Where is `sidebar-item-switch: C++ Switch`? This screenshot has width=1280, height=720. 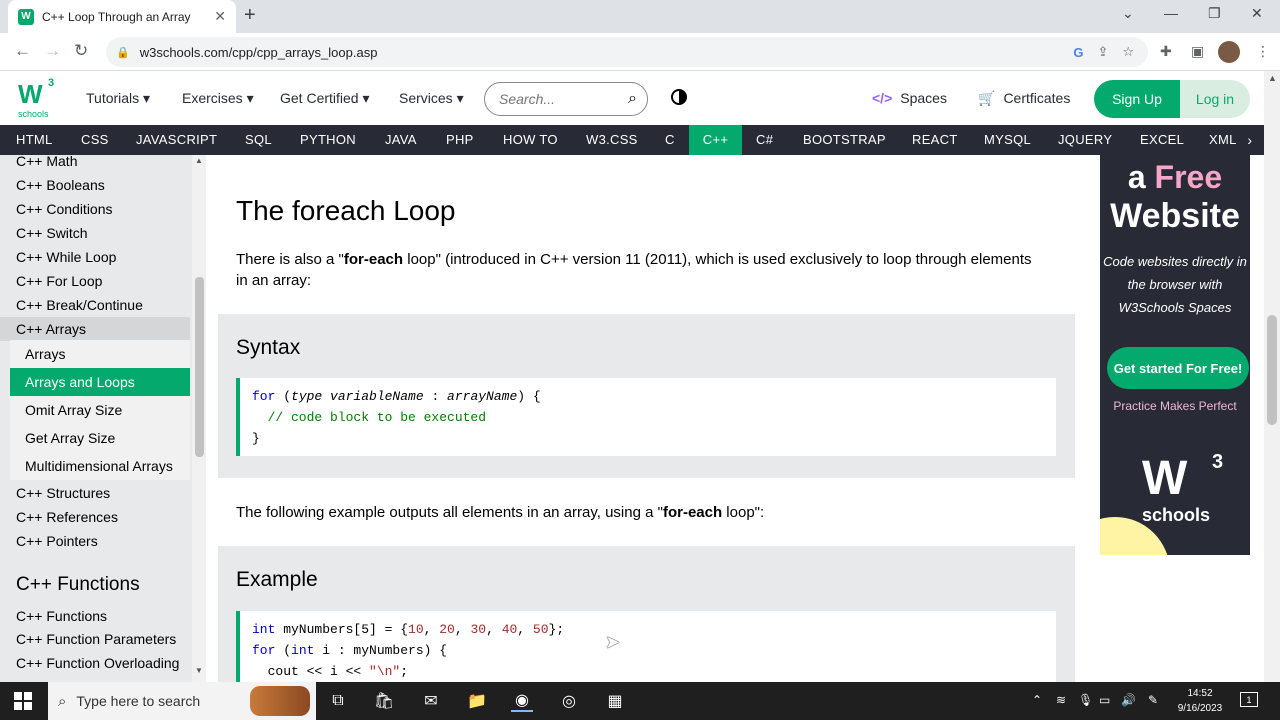 sidebar-item-switch: C++ Switch is located at coordinates (52, 233).